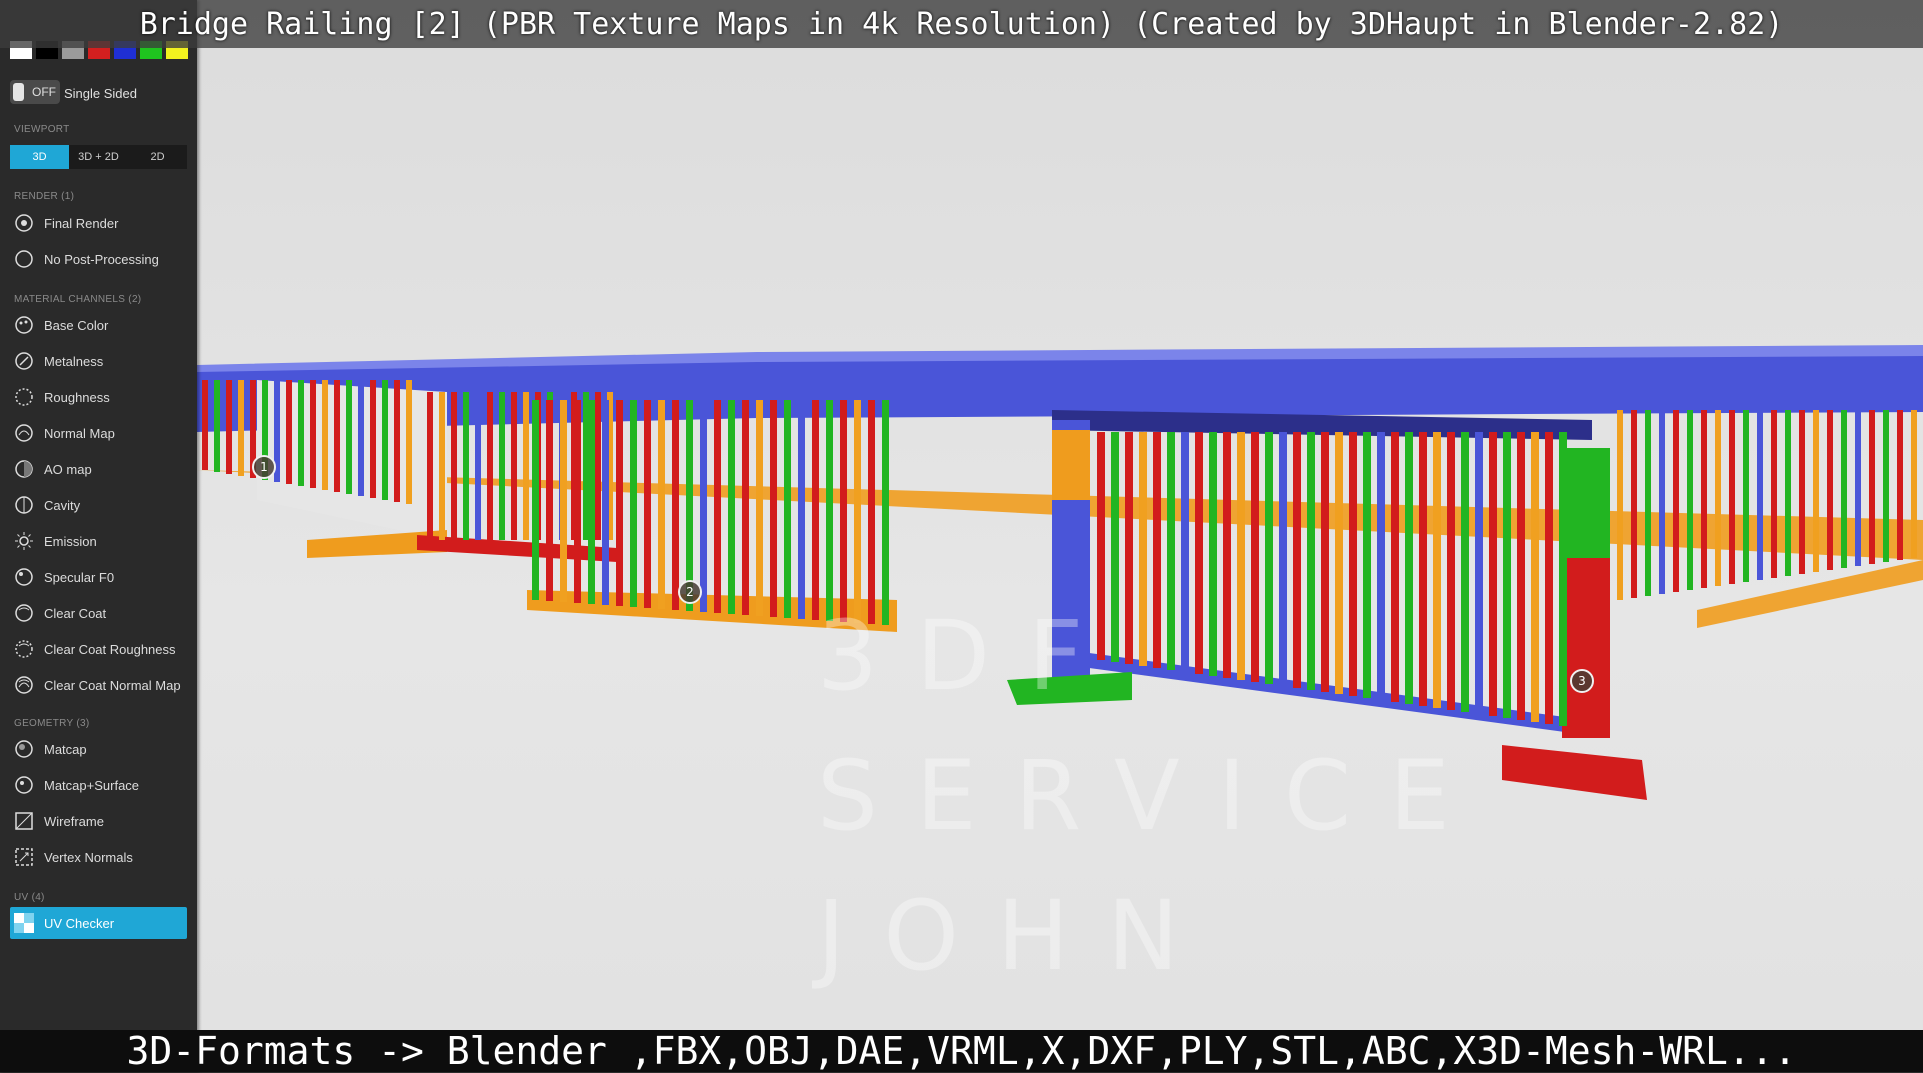 This screenshot has width=1923, height=1073. I want to click on item-label: Clear Coat Normal Map, so click(112, 685).